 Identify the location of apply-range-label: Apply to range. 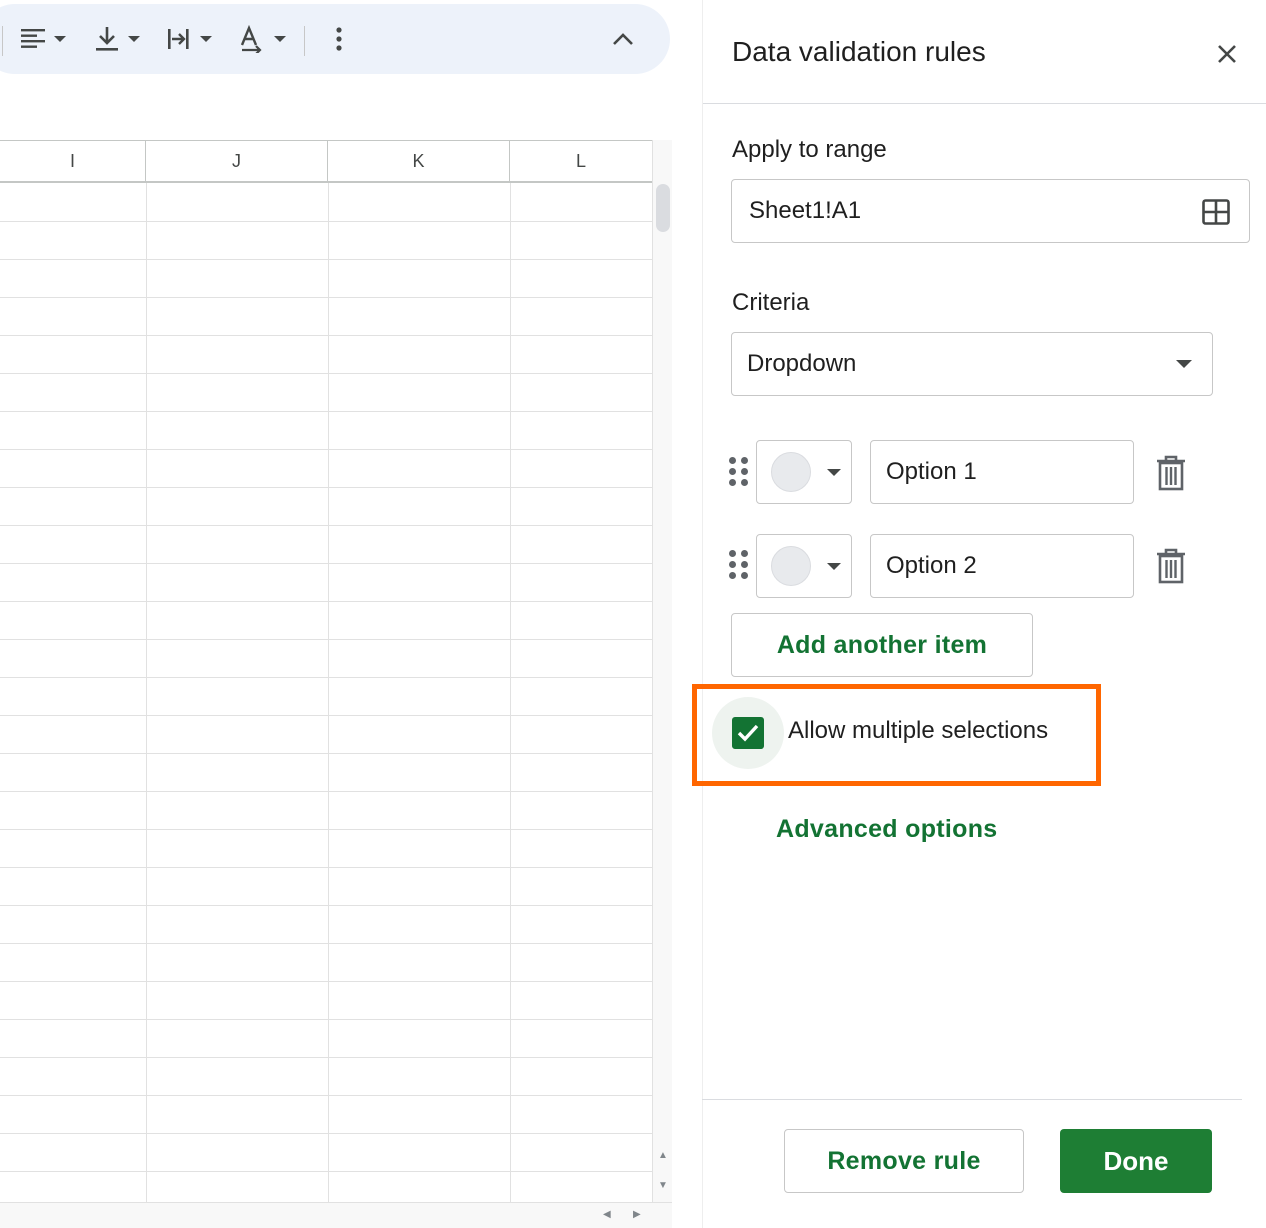
(809, 149).